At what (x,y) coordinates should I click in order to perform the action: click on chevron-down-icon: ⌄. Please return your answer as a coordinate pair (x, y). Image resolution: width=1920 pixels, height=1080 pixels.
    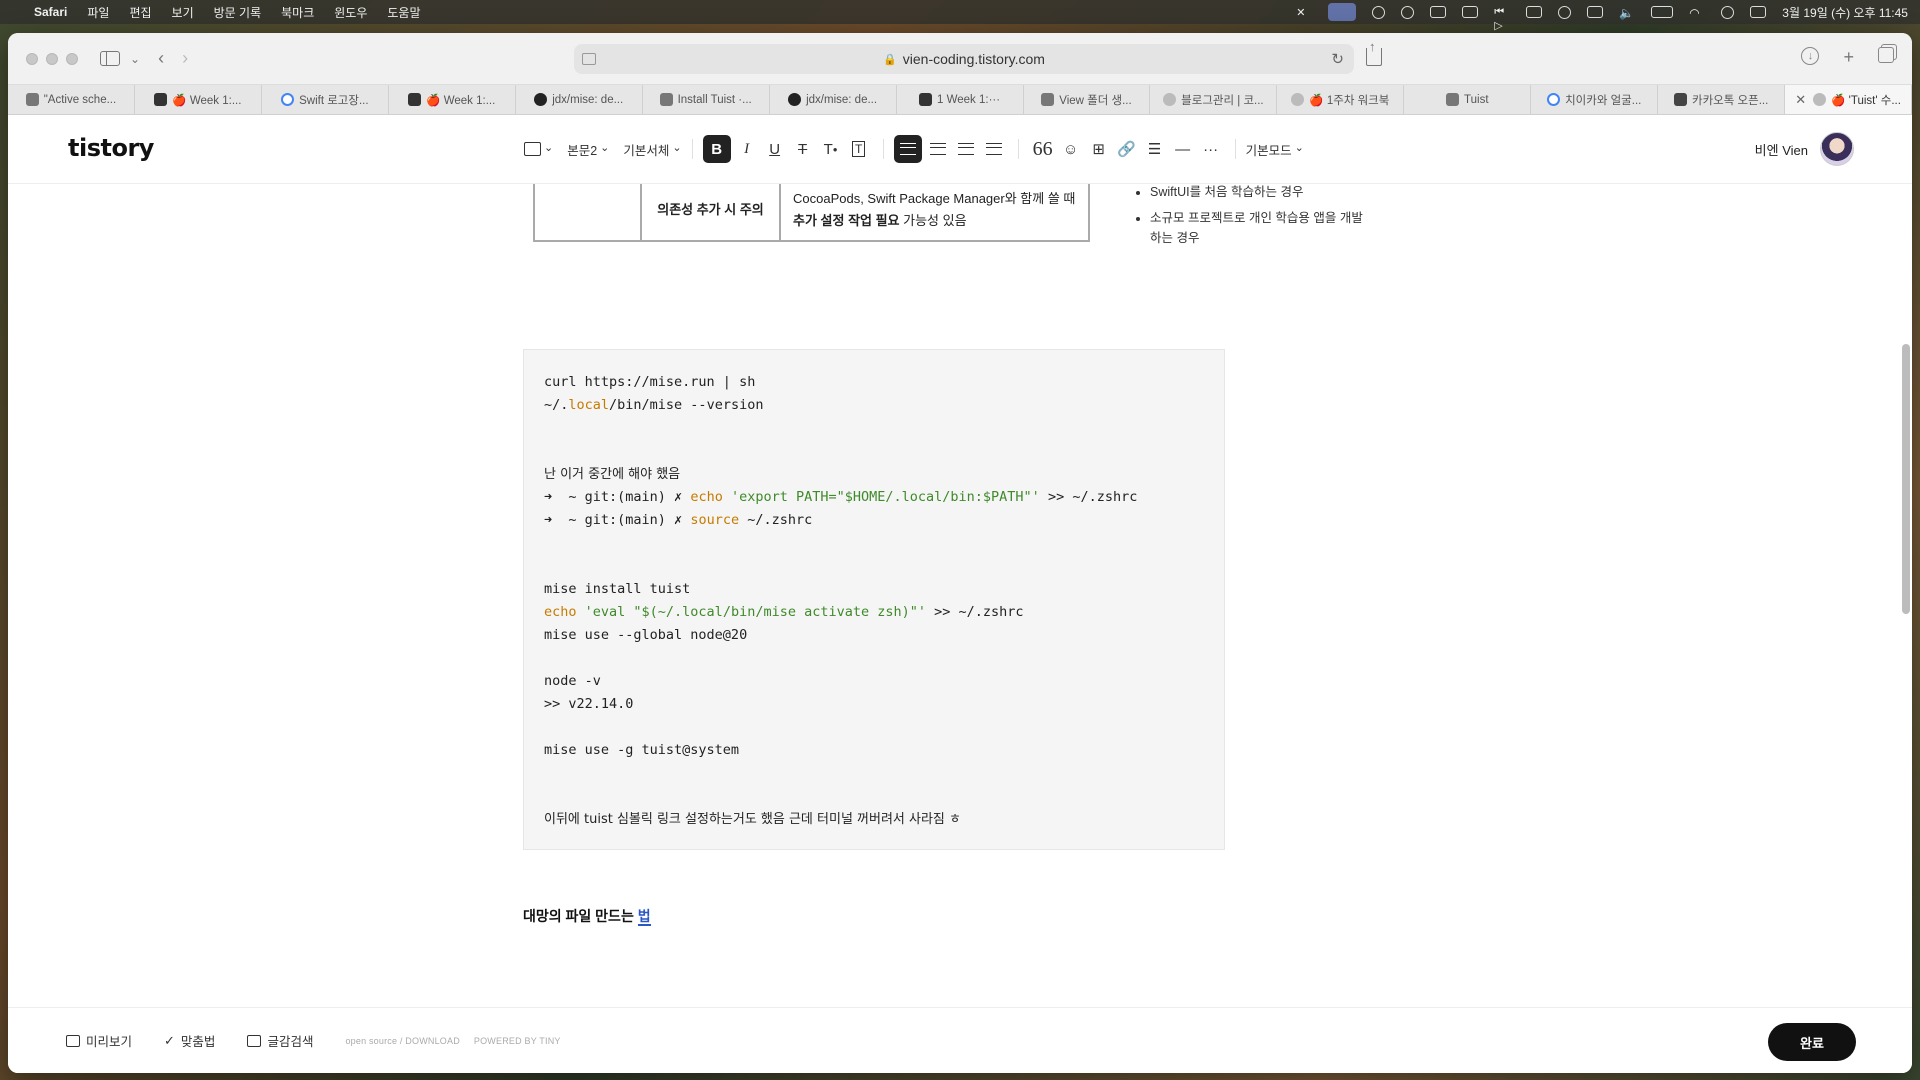
    Looking at the image, I should click on (135, 59).